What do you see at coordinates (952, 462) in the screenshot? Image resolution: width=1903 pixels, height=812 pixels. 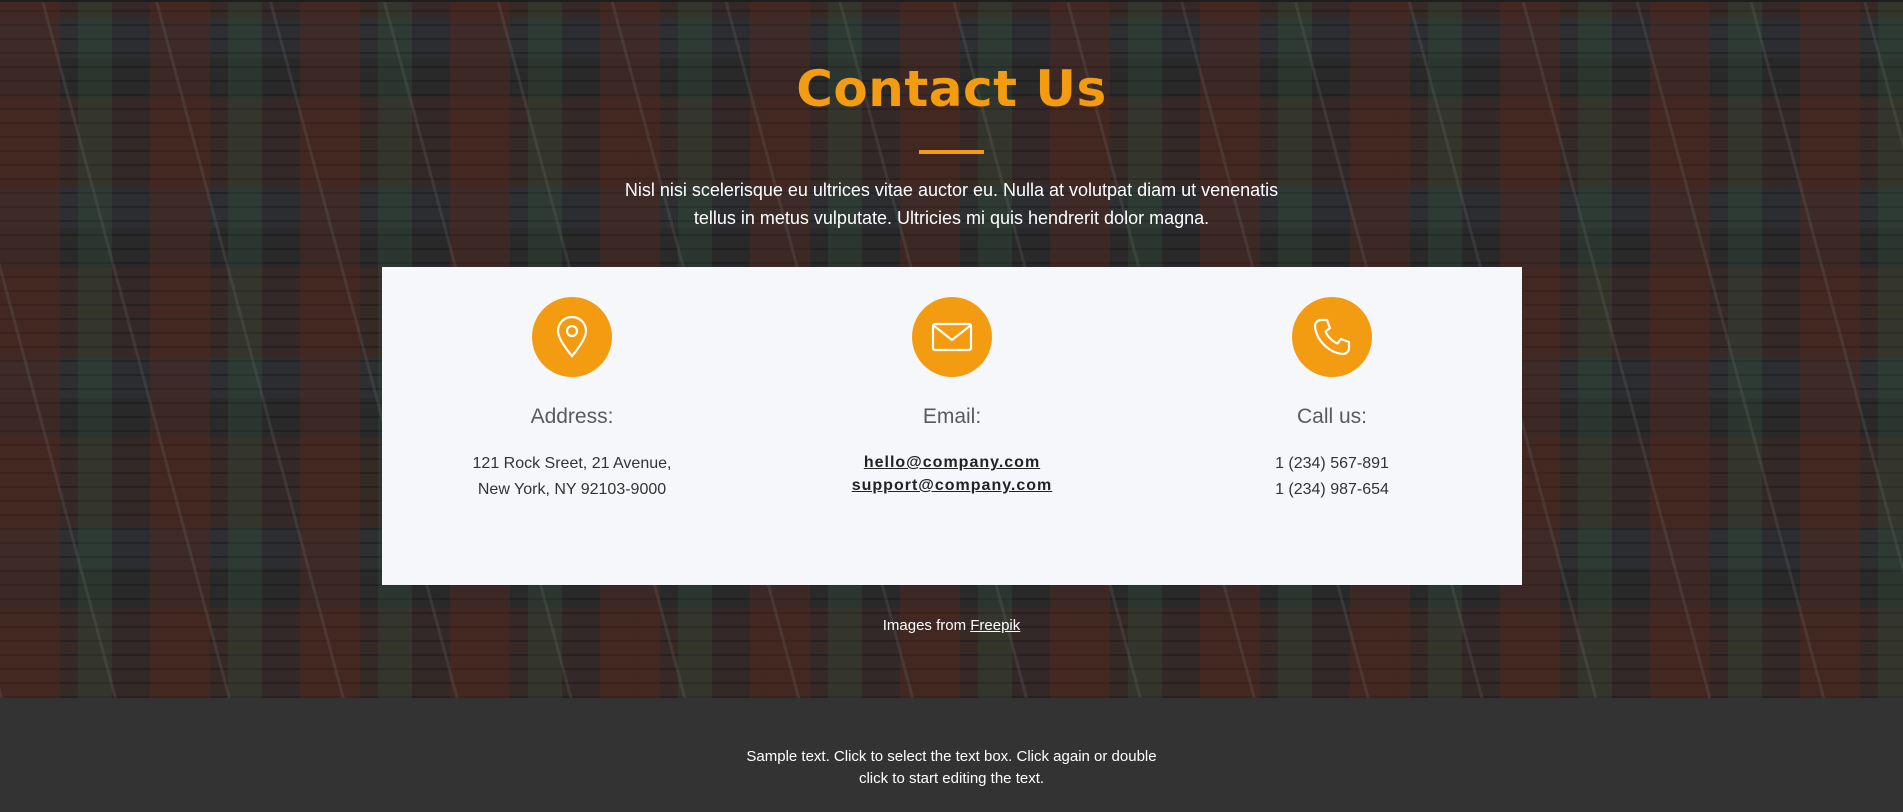 I see `email-link-hello: hello@company.com` at bounding box center [952, 462].